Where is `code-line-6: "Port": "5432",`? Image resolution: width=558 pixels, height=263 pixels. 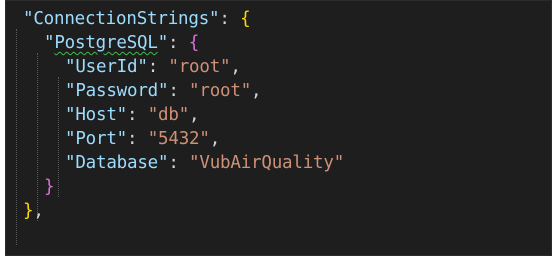 code-line-6: "Port": "5432", is located at coordinates (142, 139).